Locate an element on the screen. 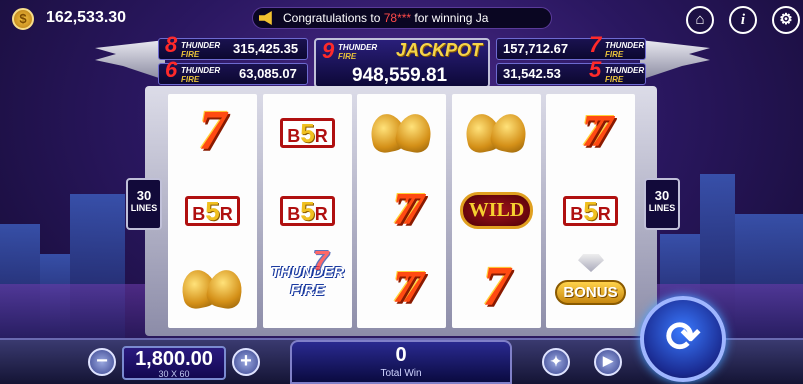  jackpot-value: 948,559.81 is located at coordinates (400, 75).